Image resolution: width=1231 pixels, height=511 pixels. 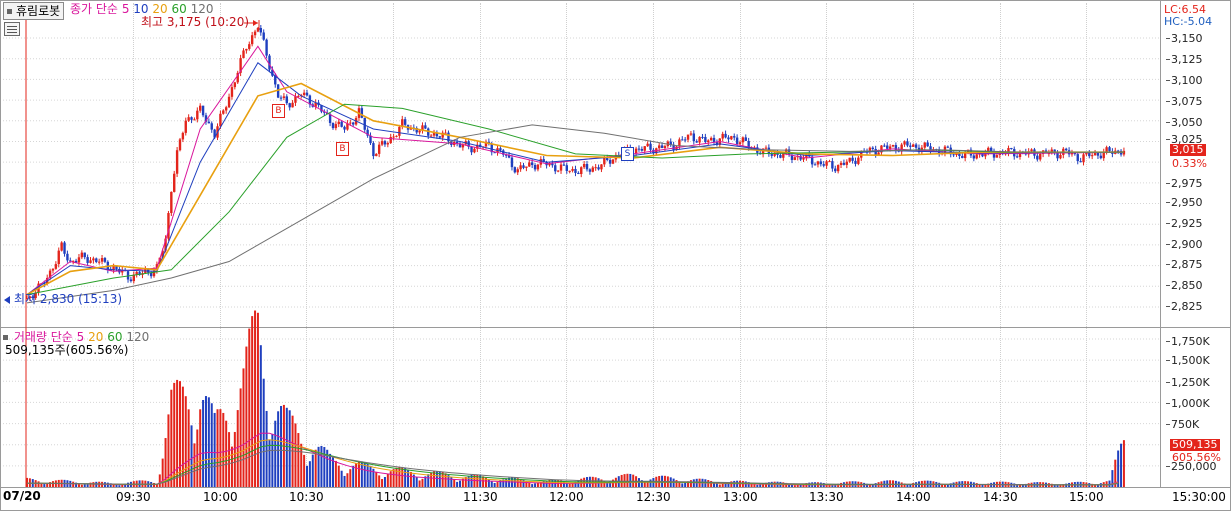 I want to click on buy-marker: B, so click(x=342, y=149).